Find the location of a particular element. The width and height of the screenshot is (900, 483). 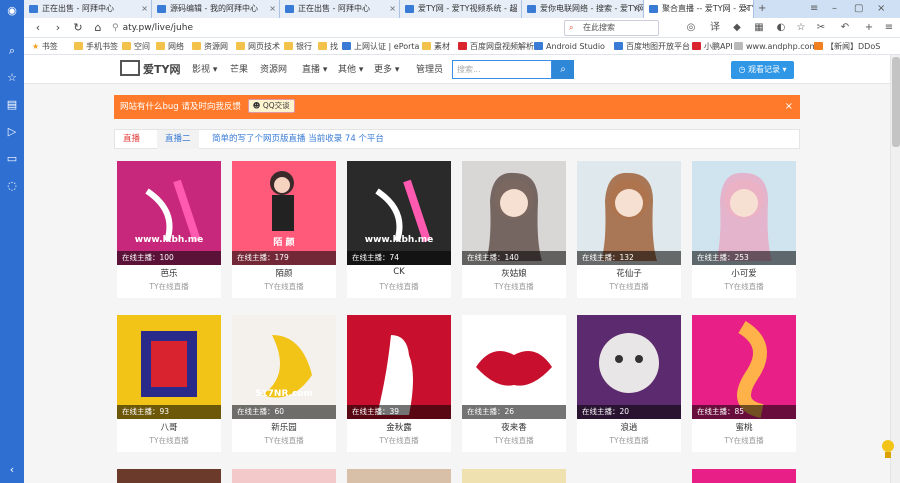

menu-item-live: 直播 ▾ is located at coordinates (314, 70).